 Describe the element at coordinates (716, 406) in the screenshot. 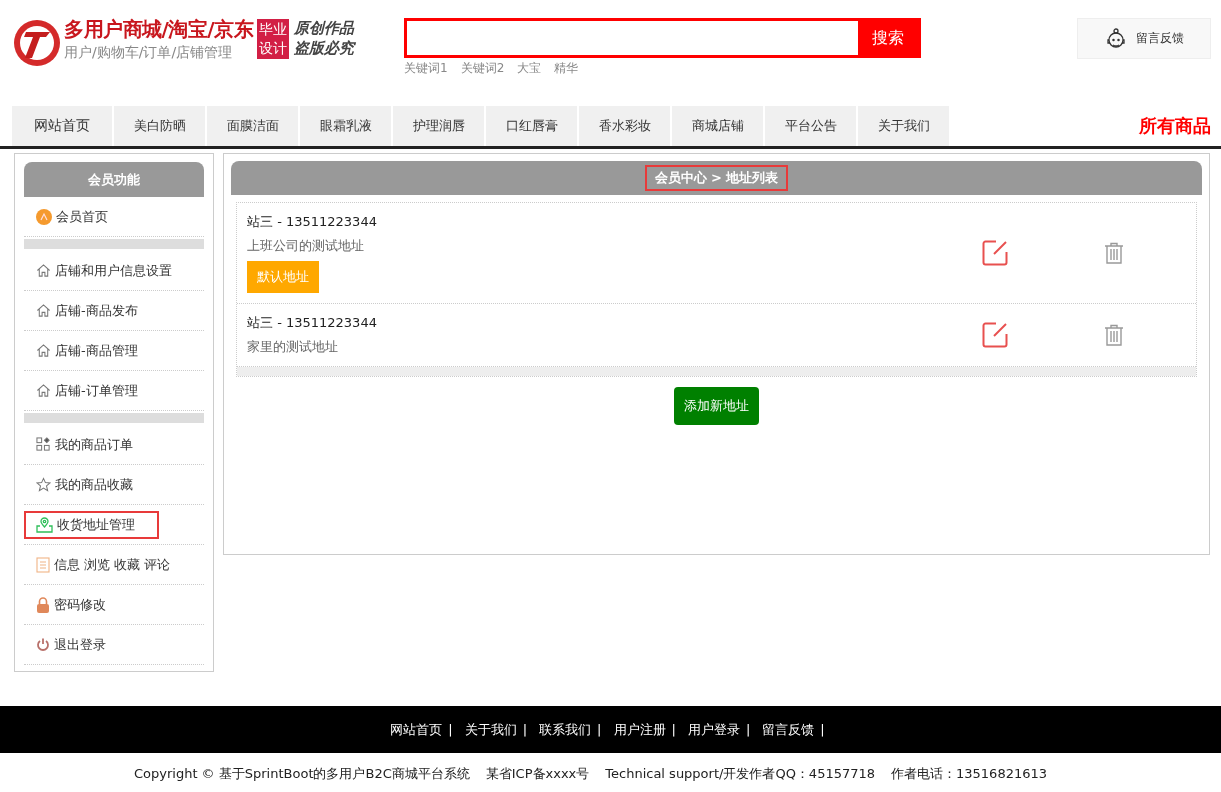

I see `add-address-button: 添加新地址` at that location.